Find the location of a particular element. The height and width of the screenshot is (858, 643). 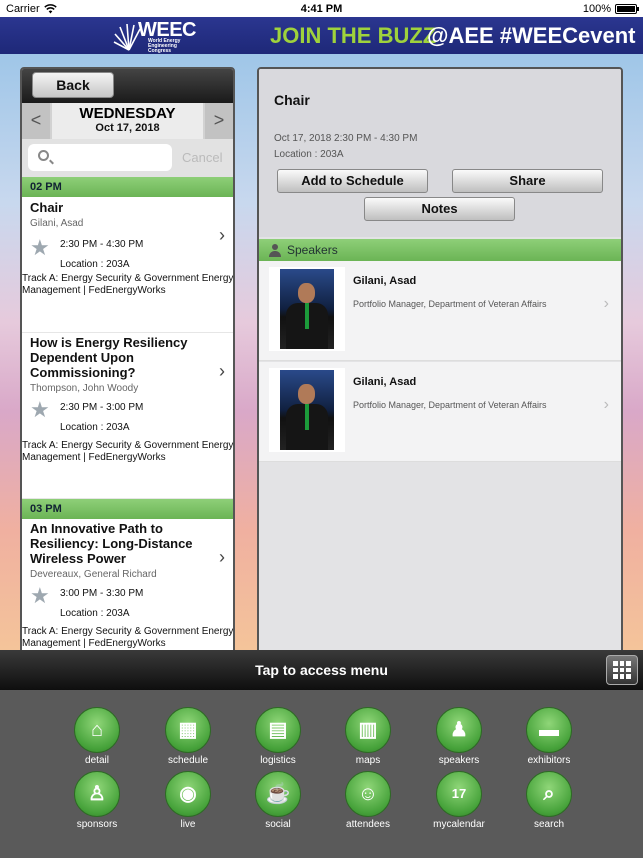

menu-item-live: ◉ live is located at coordinates (188, 800).